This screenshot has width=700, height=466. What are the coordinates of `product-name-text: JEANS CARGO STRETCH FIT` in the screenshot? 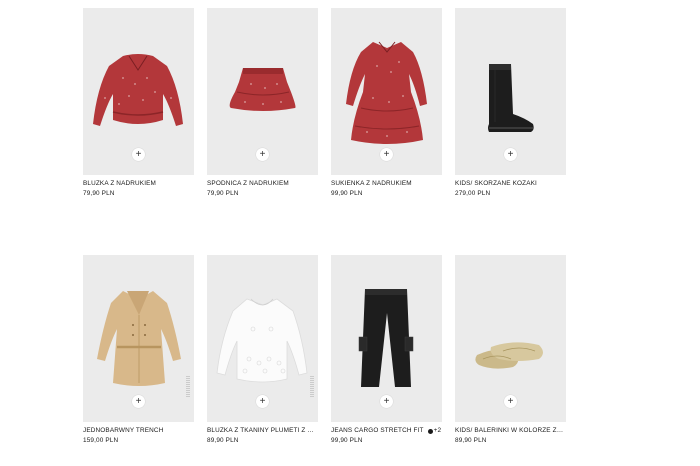 It's located at (377, 430).